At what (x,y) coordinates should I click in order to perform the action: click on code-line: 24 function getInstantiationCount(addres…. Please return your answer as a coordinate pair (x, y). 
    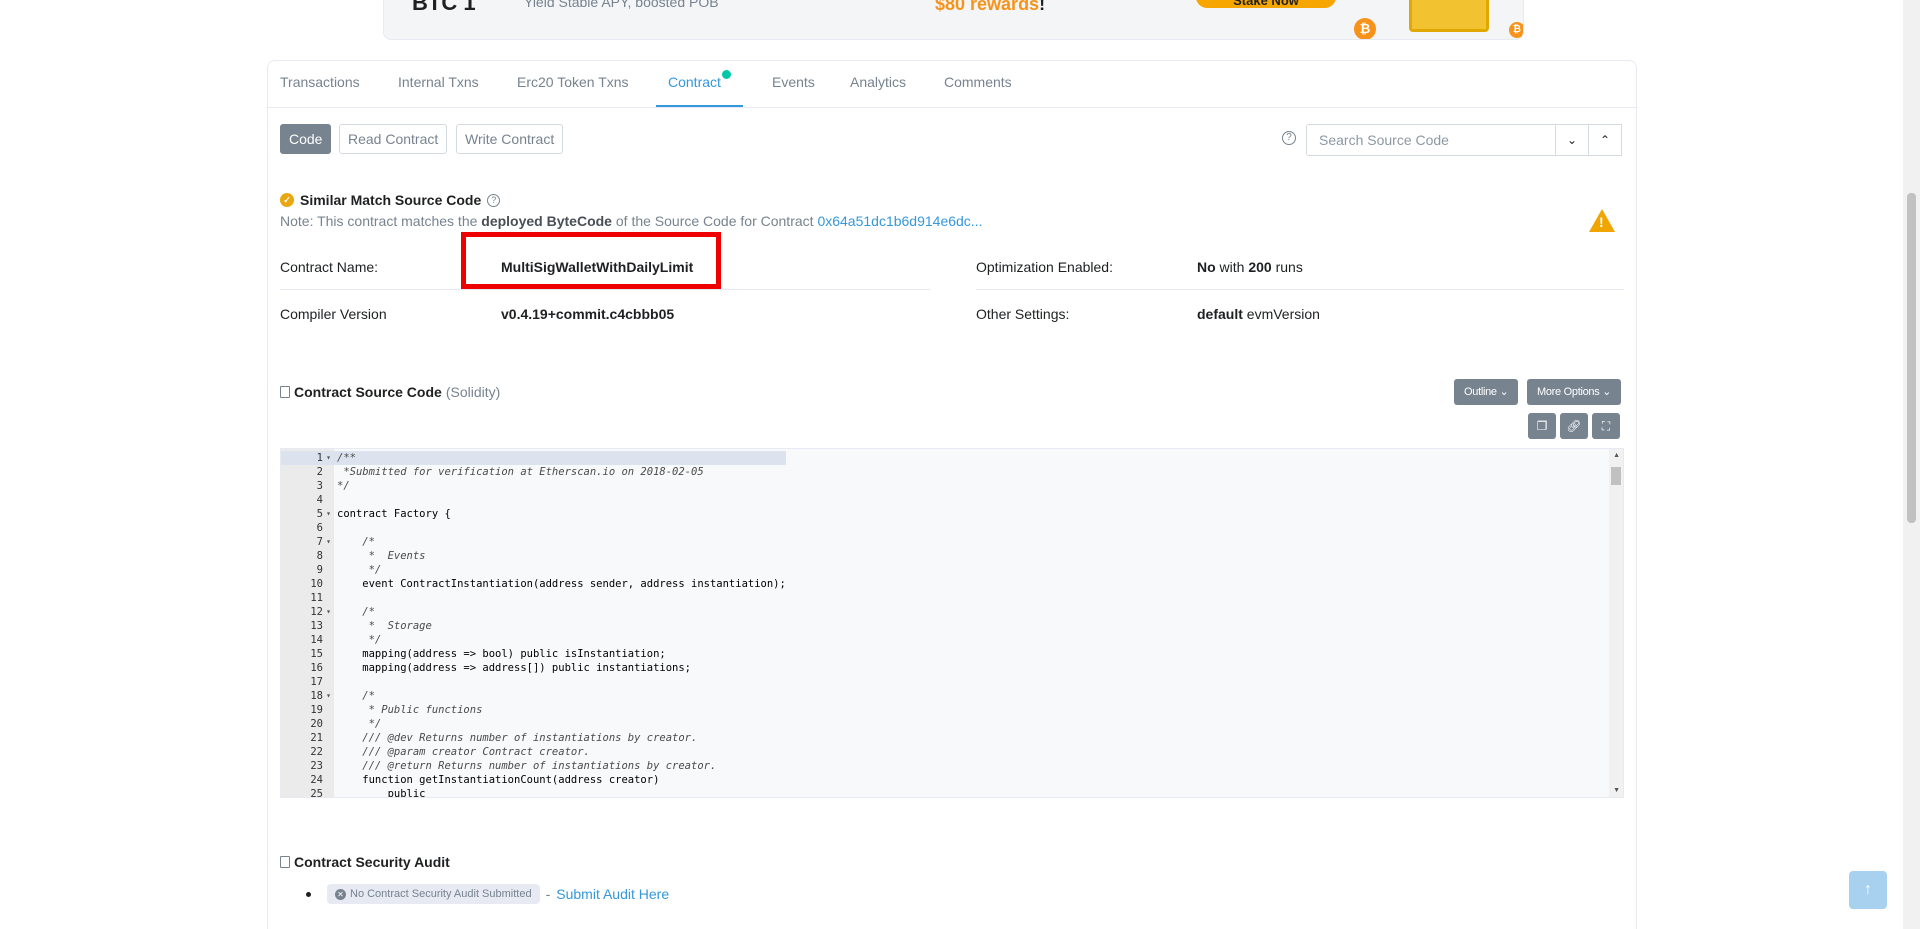
    Looking at the image, I should click on (533, 780).